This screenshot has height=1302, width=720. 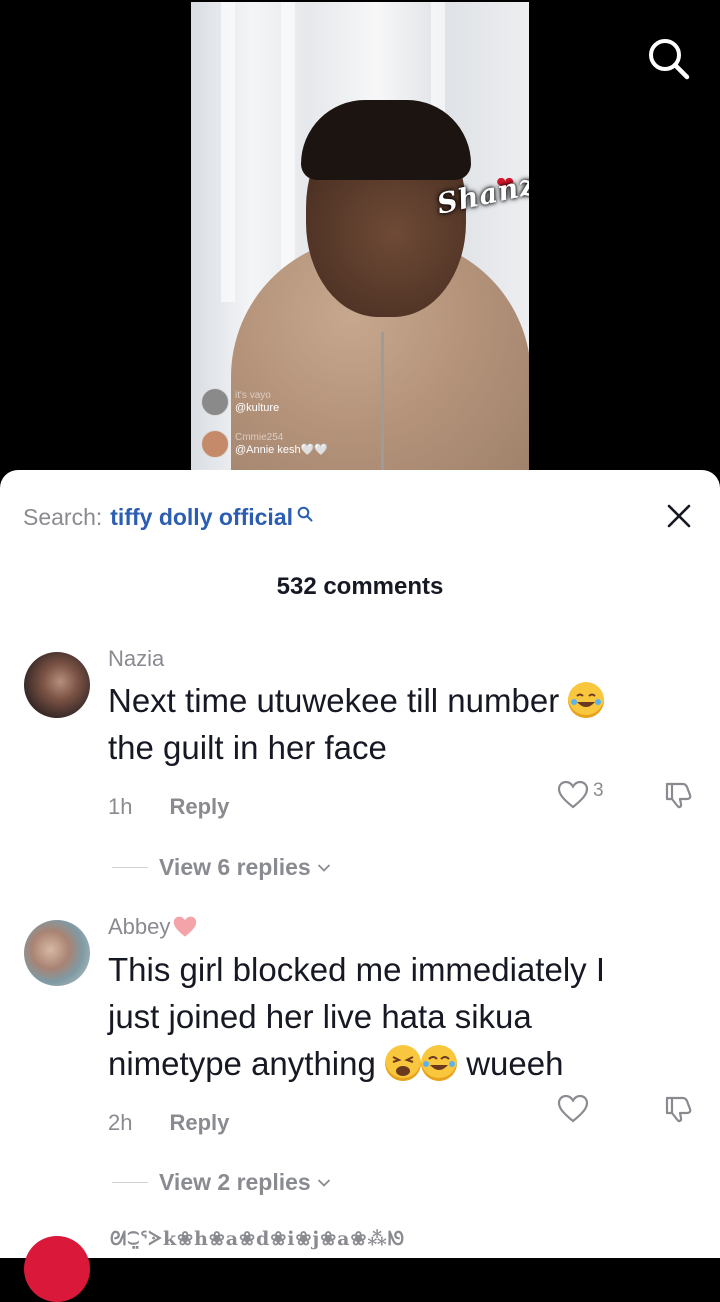 I want to click on jacket-zipper, so click(x=391, y=402).